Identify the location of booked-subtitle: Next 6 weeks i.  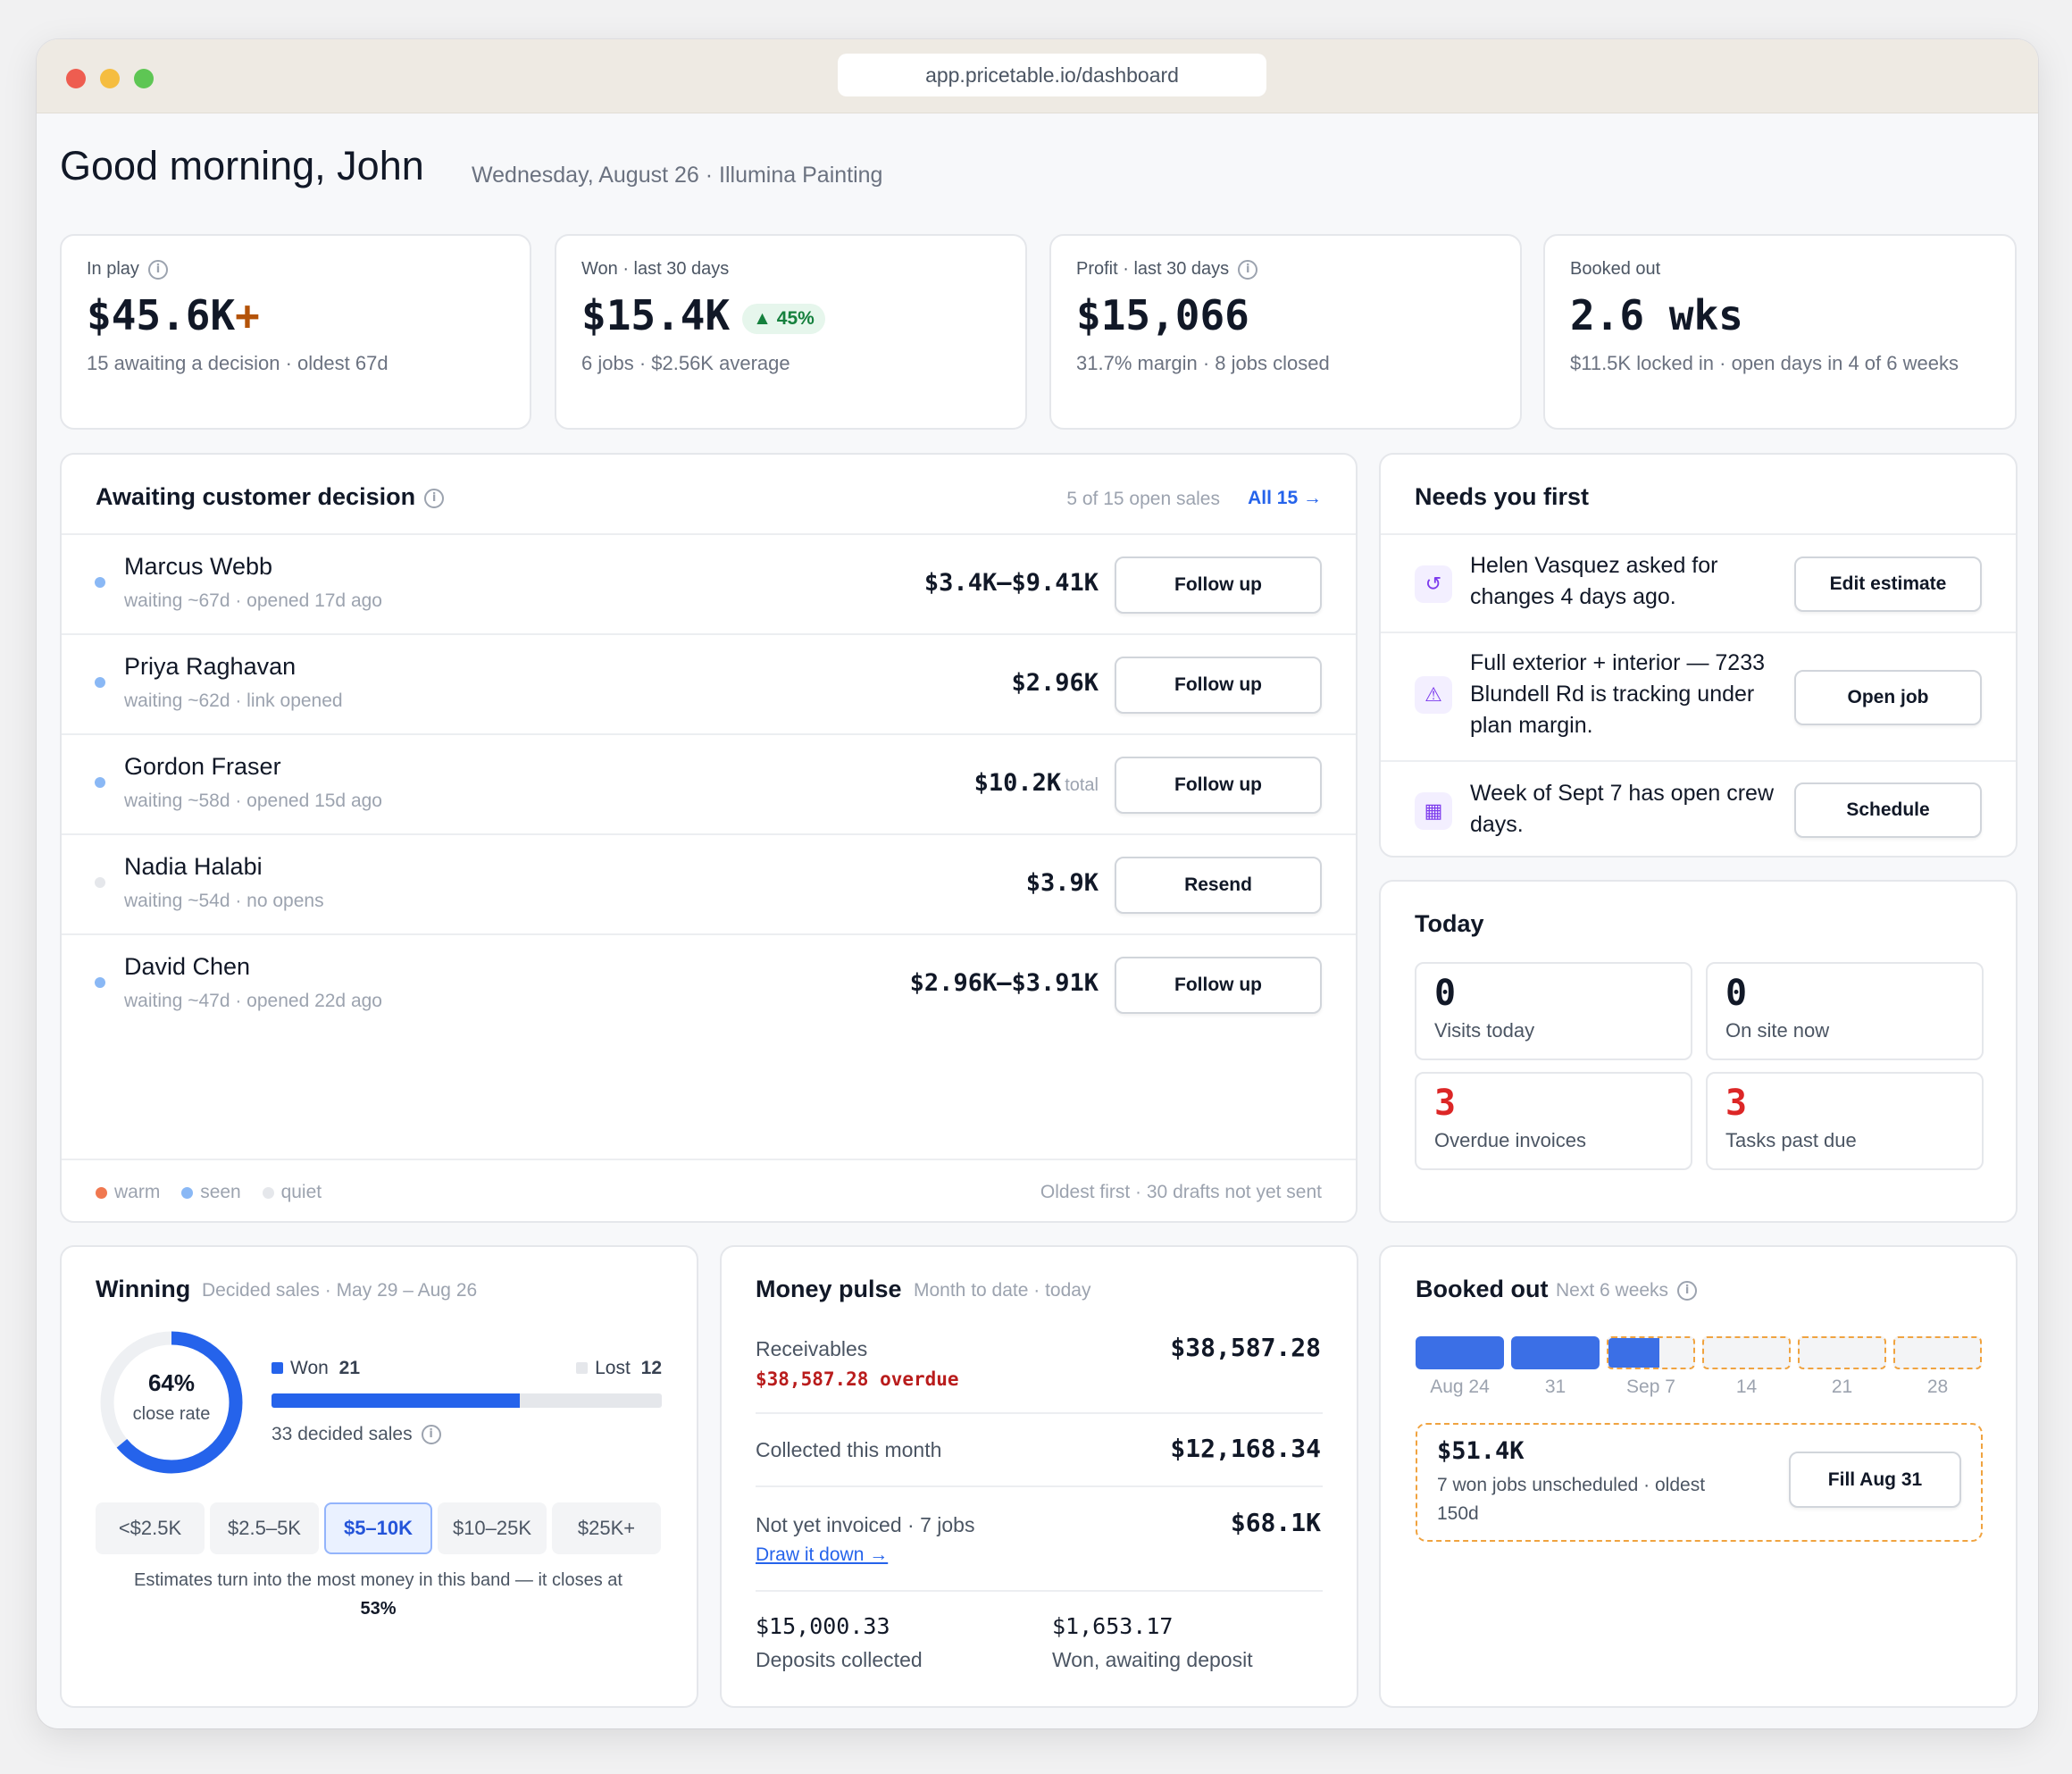
(1627, 1290).